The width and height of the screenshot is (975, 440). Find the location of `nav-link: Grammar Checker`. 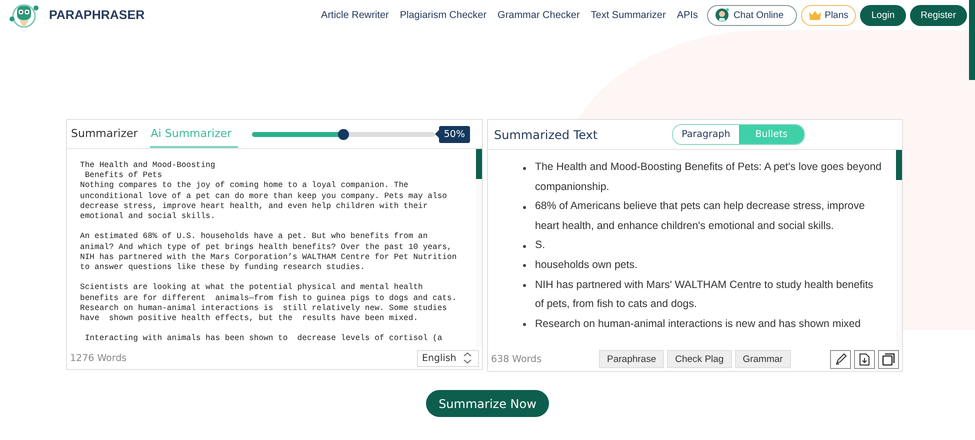

nav-link: Grammar Checker is located at coordinates (539, 15).